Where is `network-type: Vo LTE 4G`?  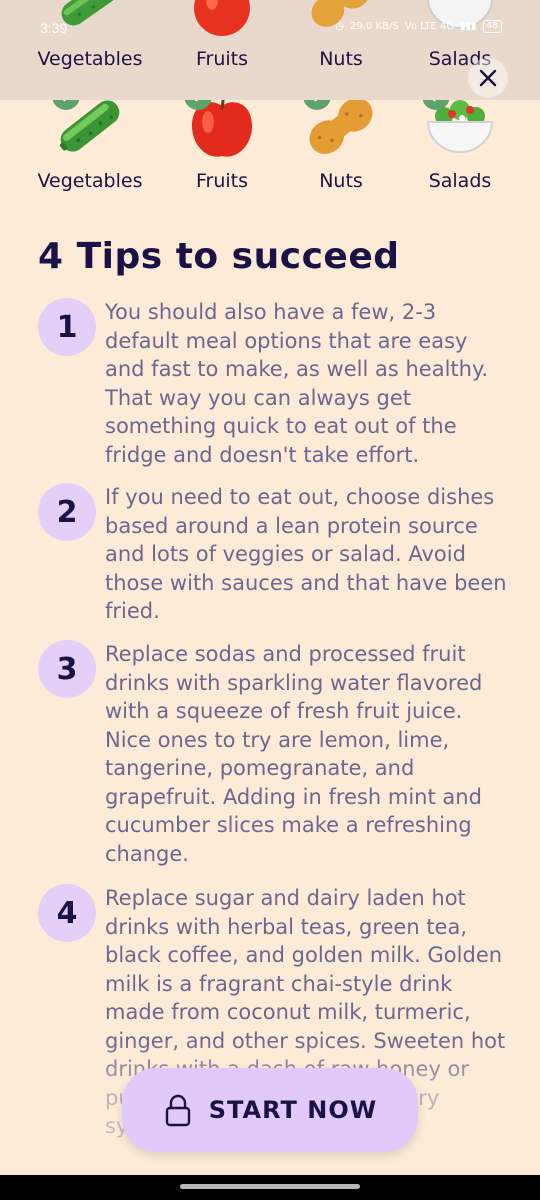
network-type: Vo LTE 4G is located at coordinates (429, 26).